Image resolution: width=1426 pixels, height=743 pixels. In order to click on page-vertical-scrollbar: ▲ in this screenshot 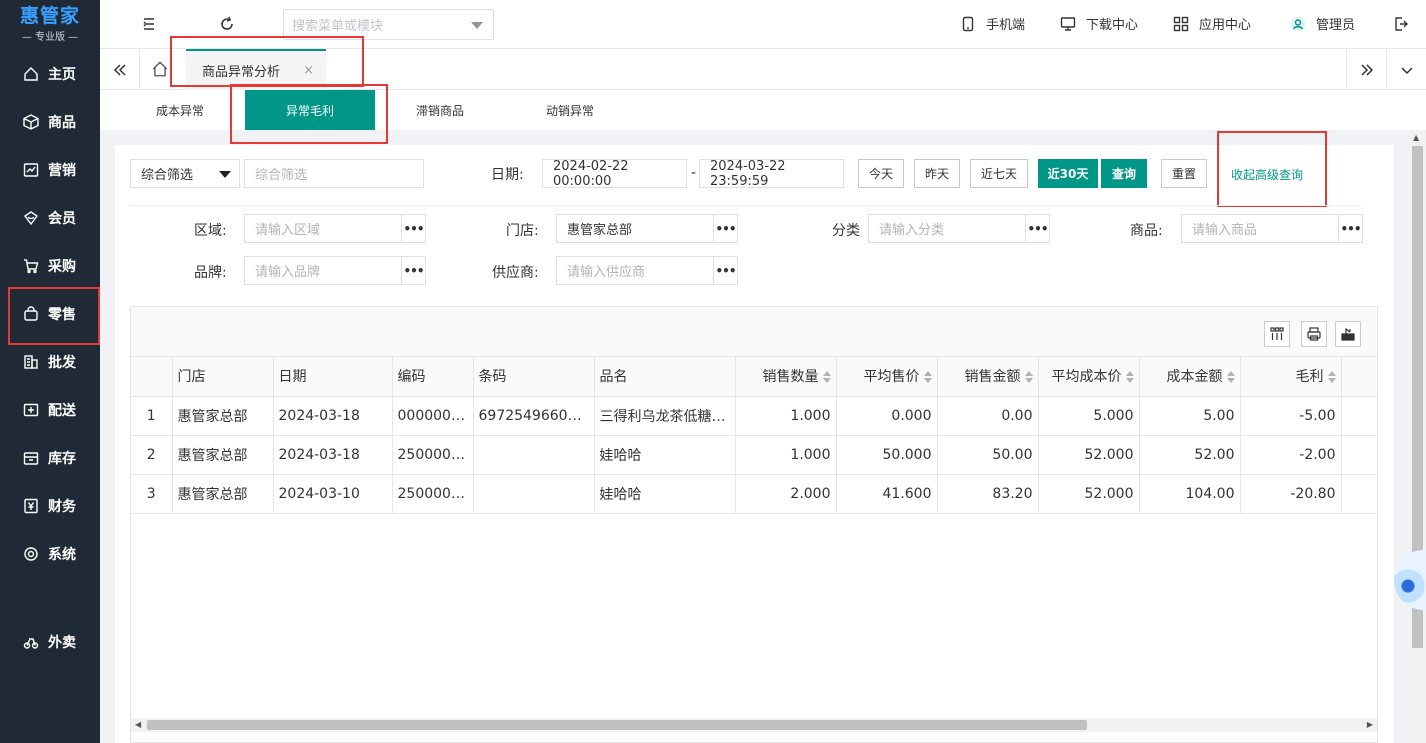, I will do `click(1417, 436)`.